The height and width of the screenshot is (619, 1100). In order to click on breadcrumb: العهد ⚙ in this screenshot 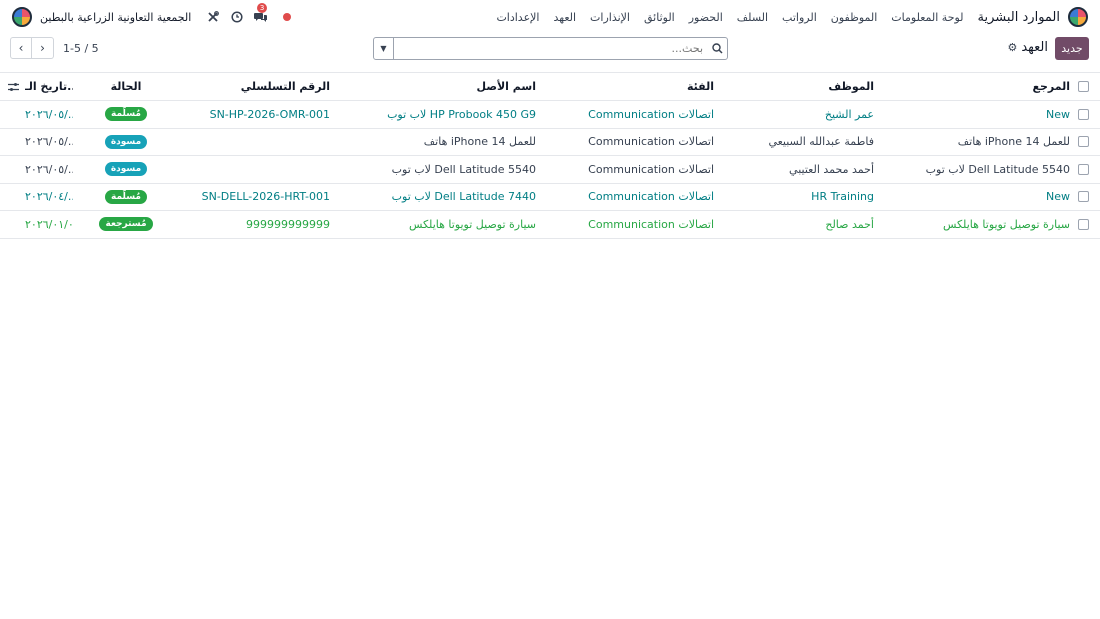, I will do `click(1027, 47)`.